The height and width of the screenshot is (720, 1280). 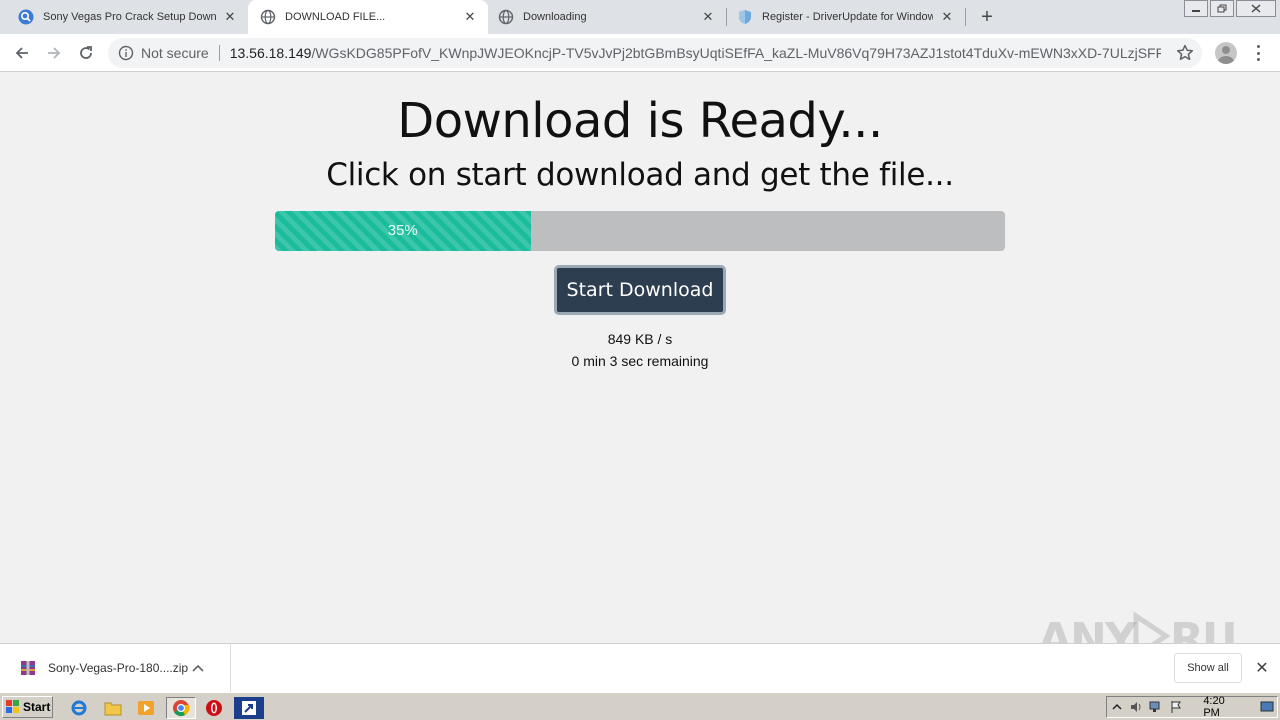 I want to click on new-tab-button: +, so click(x=987, y=17).